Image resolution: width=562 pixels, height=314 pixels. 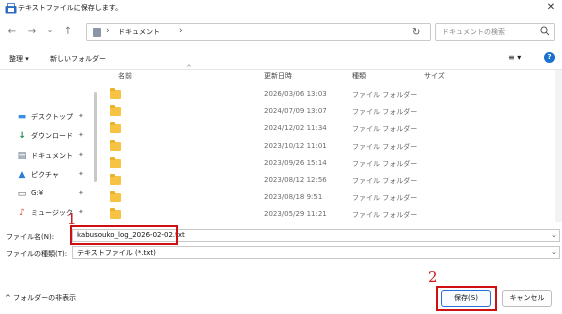 What do you see at coordinates (433, 277) in the screenshot?
I see `annotation-marker-2: 2` at bounding box center [433, 277].